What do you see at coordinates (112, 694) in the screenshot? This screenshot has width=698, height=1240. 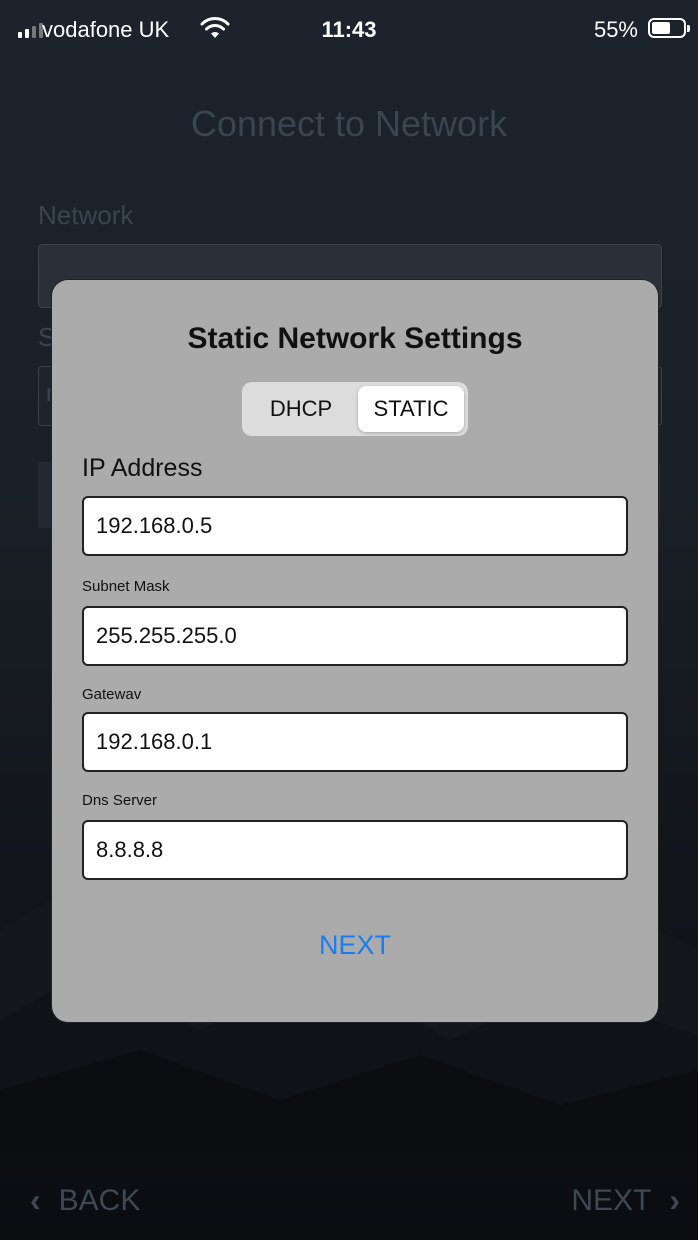 I see `gateway-label: Gatewav` at bounding box center [112, 694].